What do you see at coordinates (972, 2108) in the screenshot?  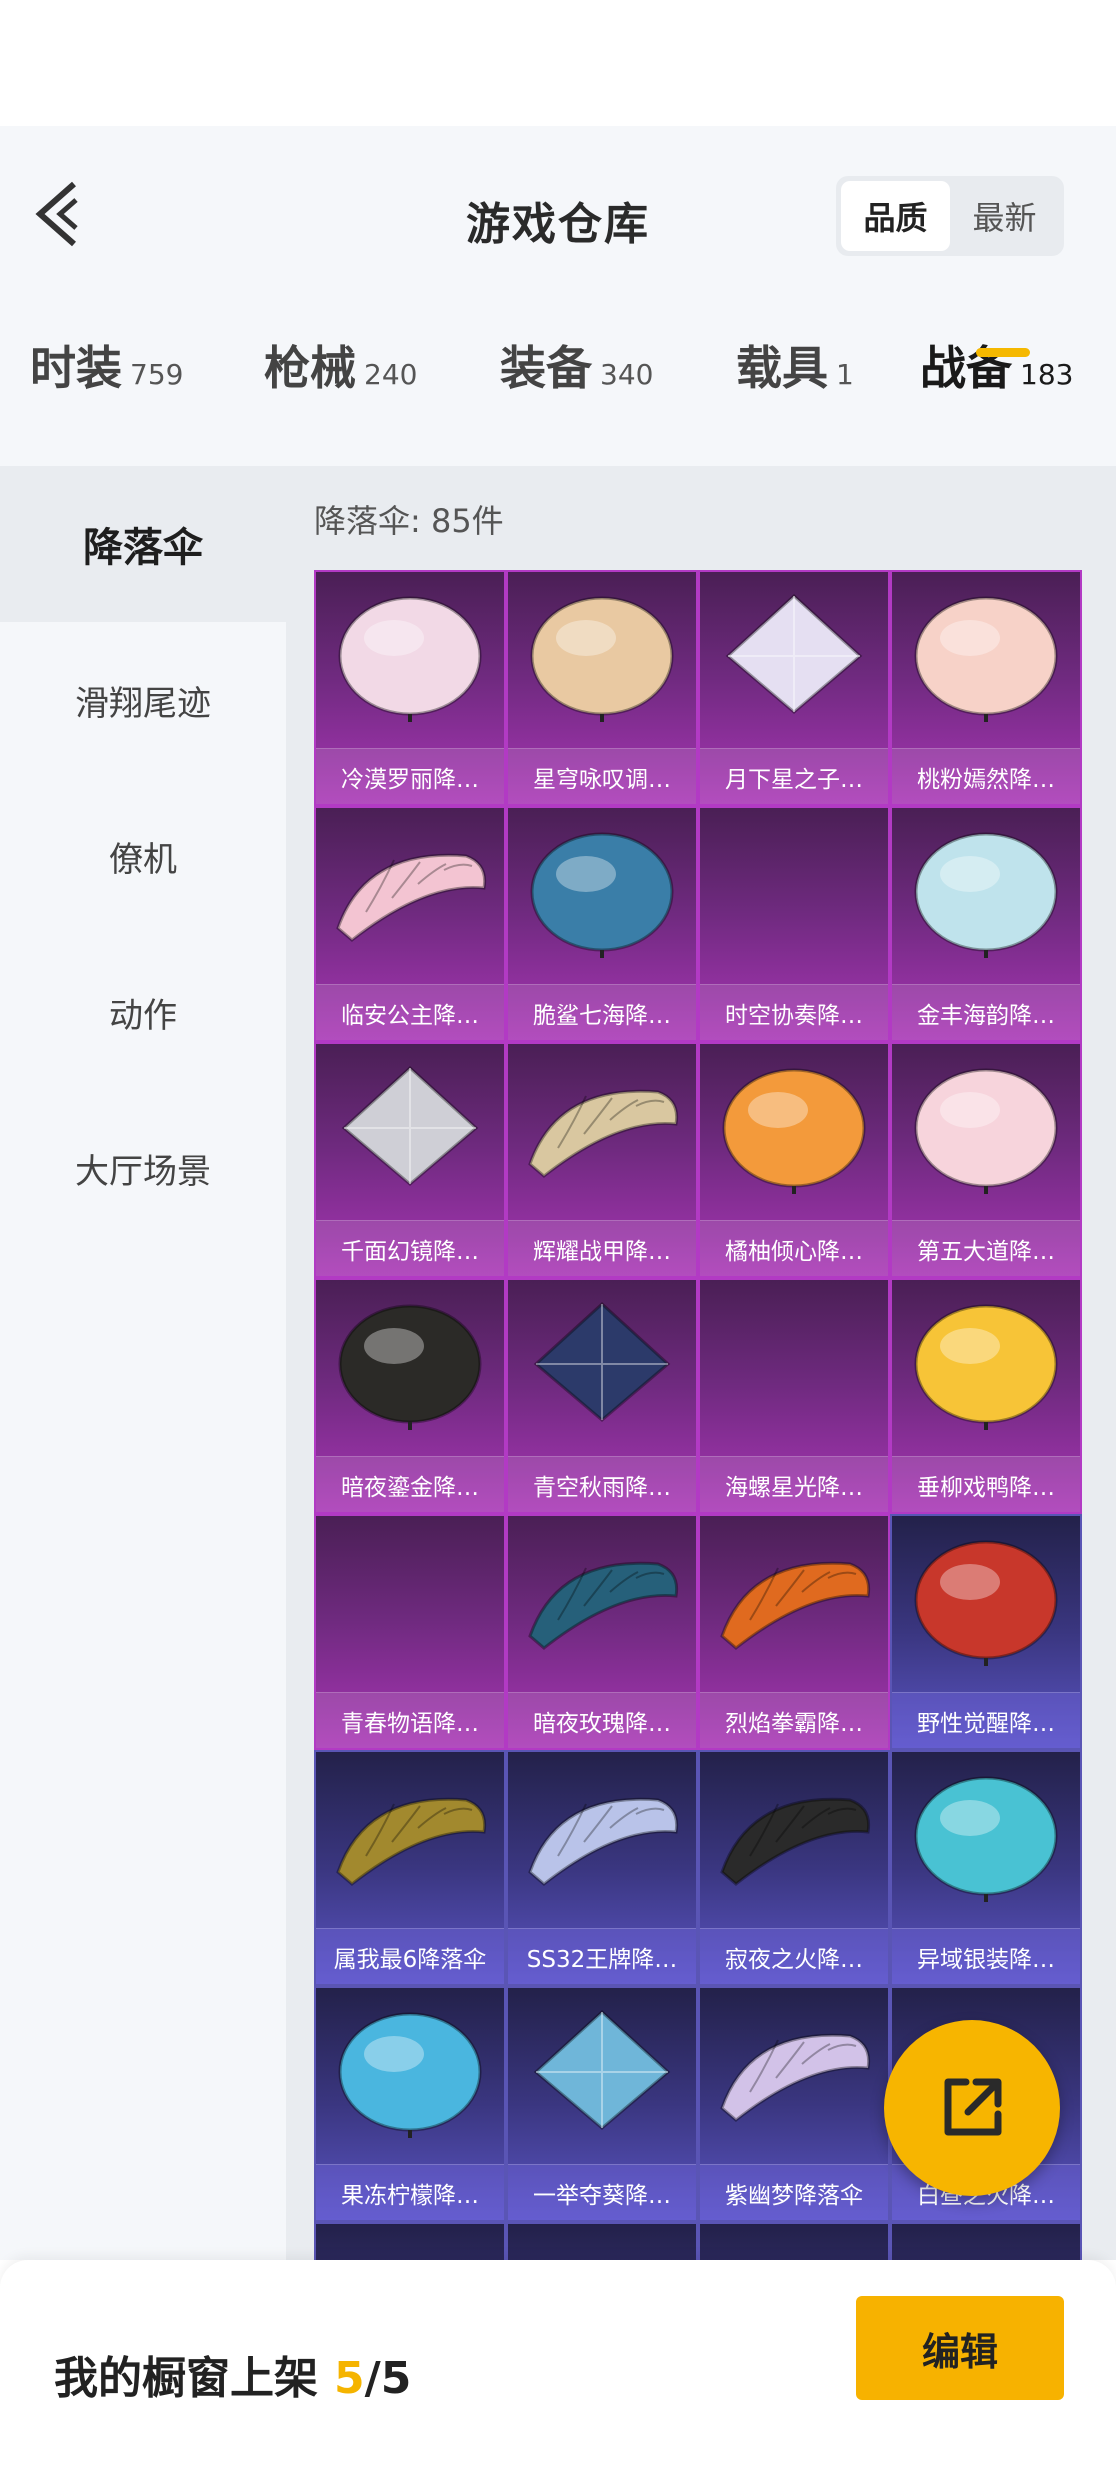 I see `share-fab` at bounding box center [972, 2108].